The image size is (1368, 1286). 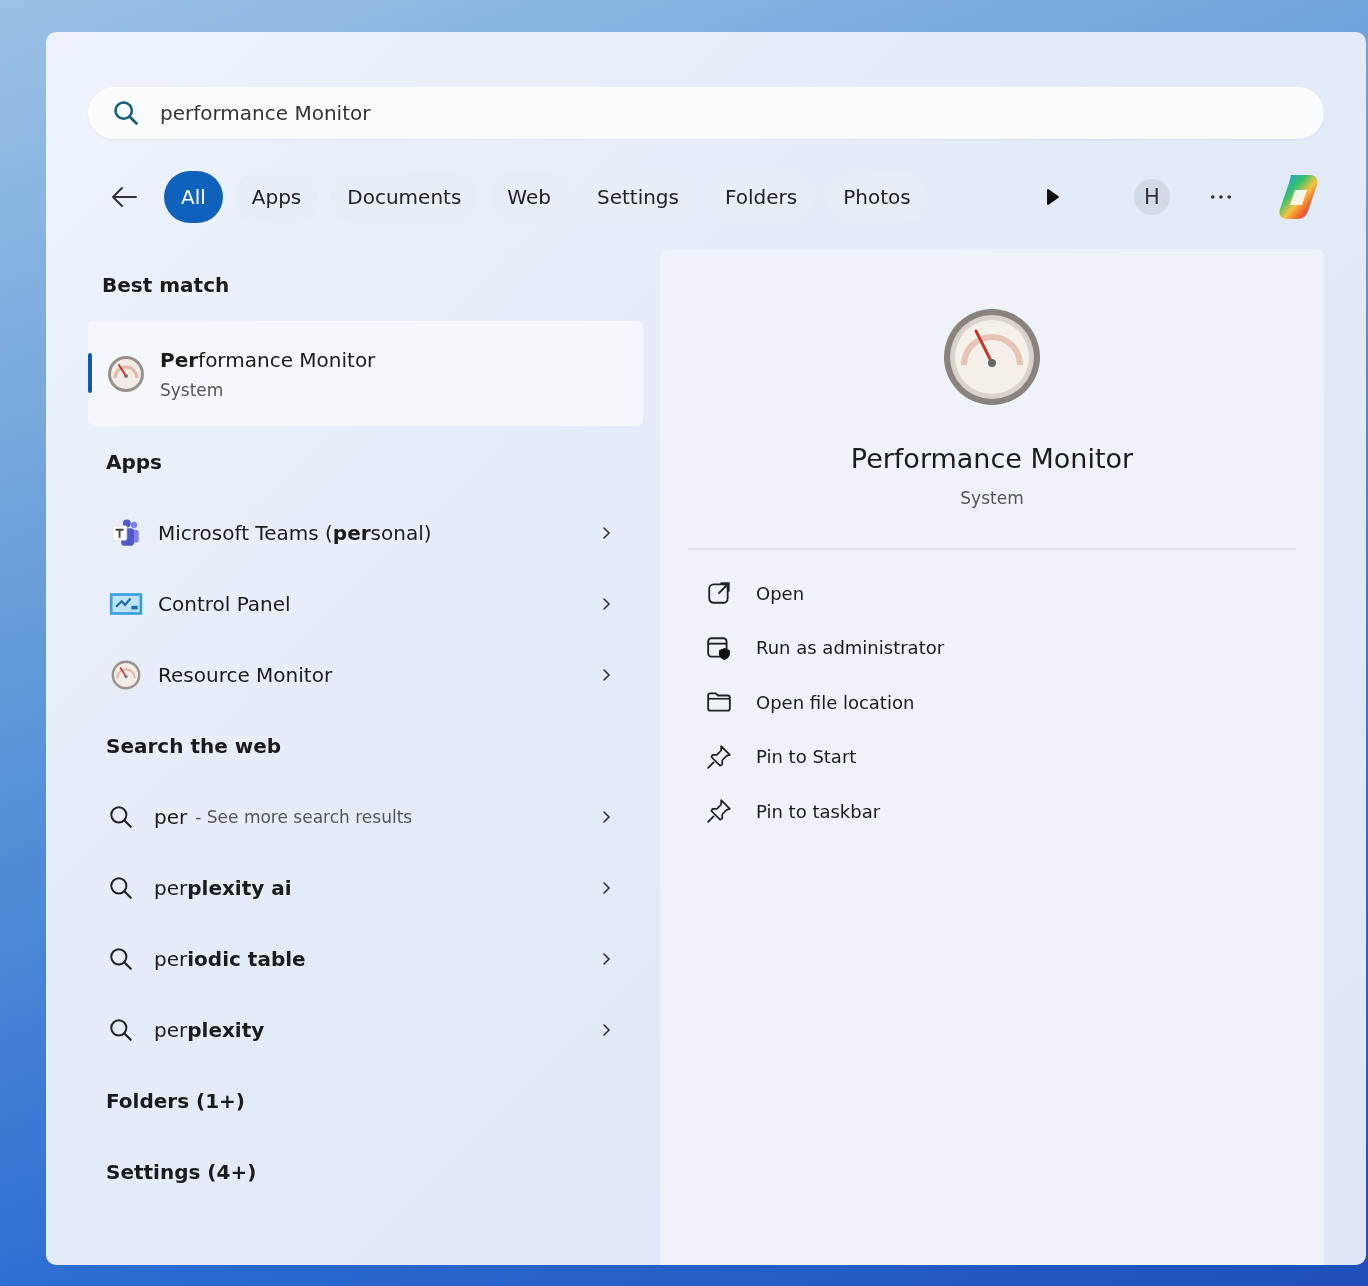 What do you see at coordinates (230, 958) in the screenshot?
I see `result-title: periodic table` at bounding box center [230, 958].